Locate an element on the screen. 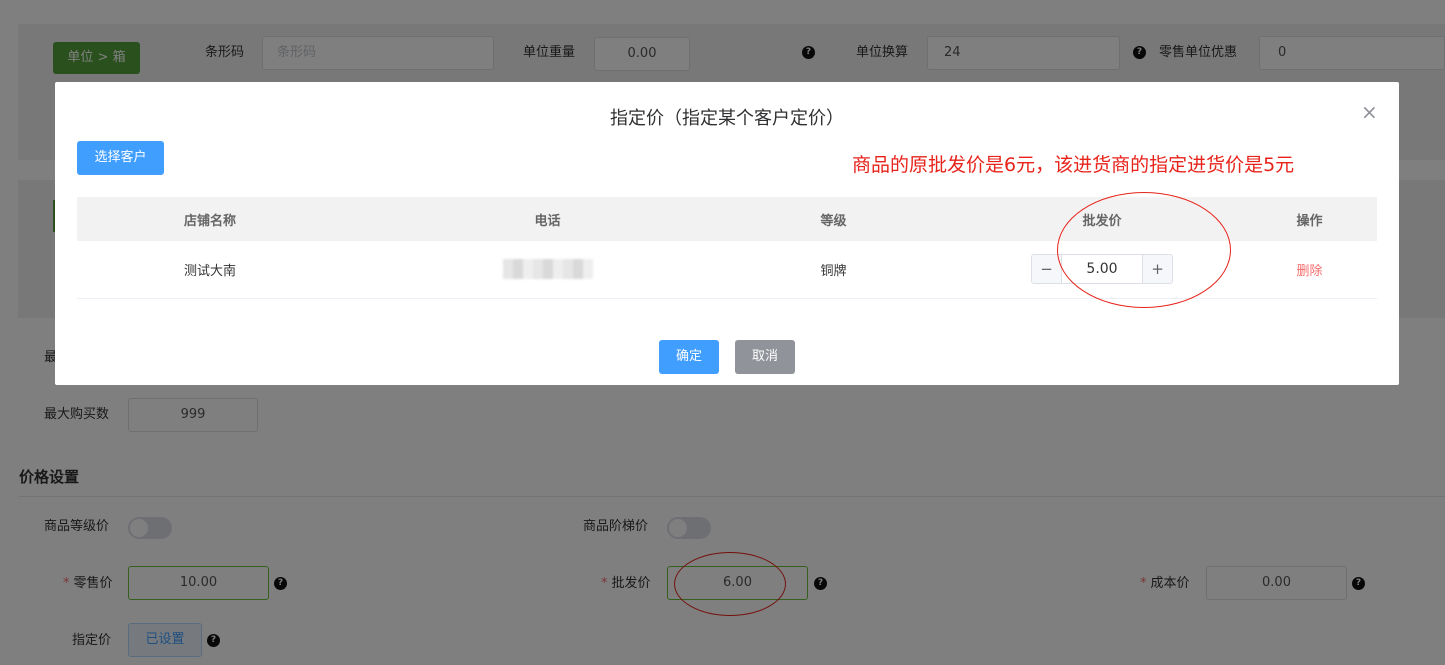 This screenshot has width=1445, height=665. cell-level: 铜牌 is located at coordinates (833, 270).